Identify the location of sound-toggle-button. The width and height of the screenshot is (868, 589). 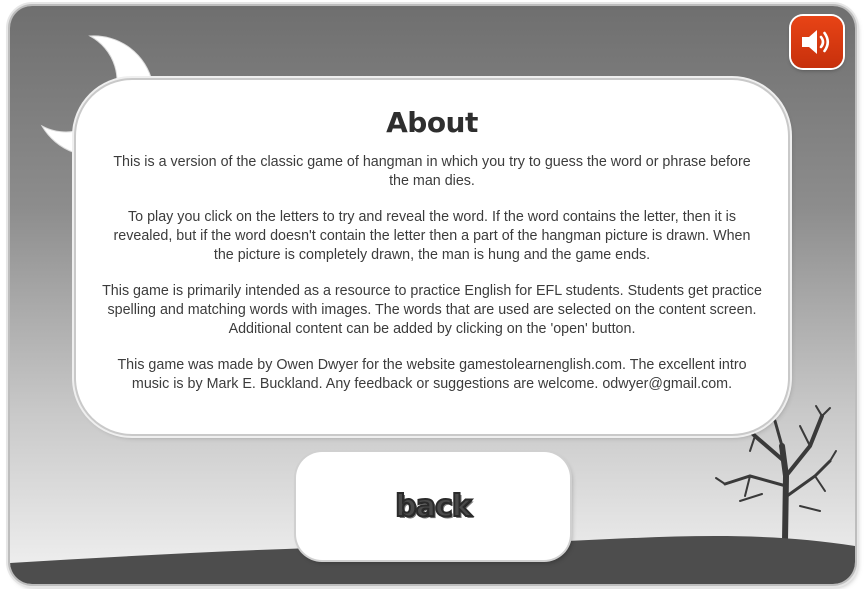
(817, 42).